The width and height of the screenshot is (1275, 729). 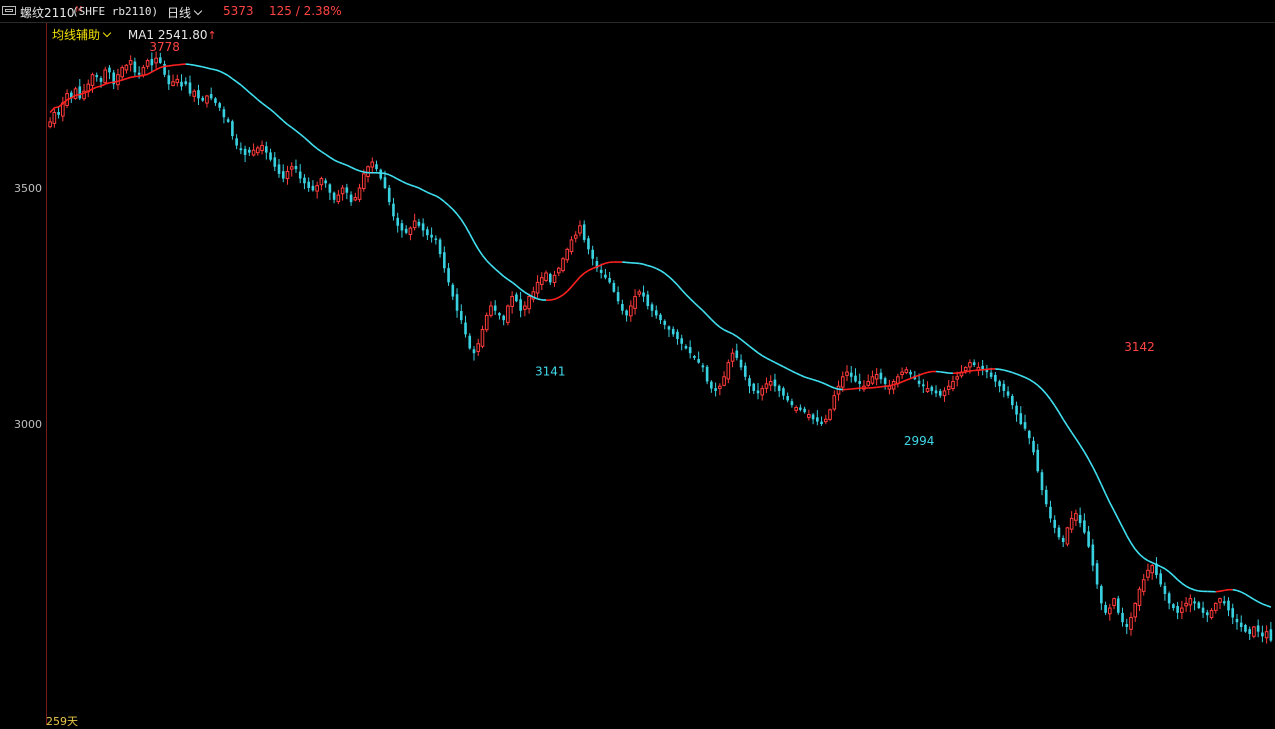 What do you see at coordinates (184, 12) in the screenshot?
I see `period-selector: 日线` at bounding box center [184, 12].